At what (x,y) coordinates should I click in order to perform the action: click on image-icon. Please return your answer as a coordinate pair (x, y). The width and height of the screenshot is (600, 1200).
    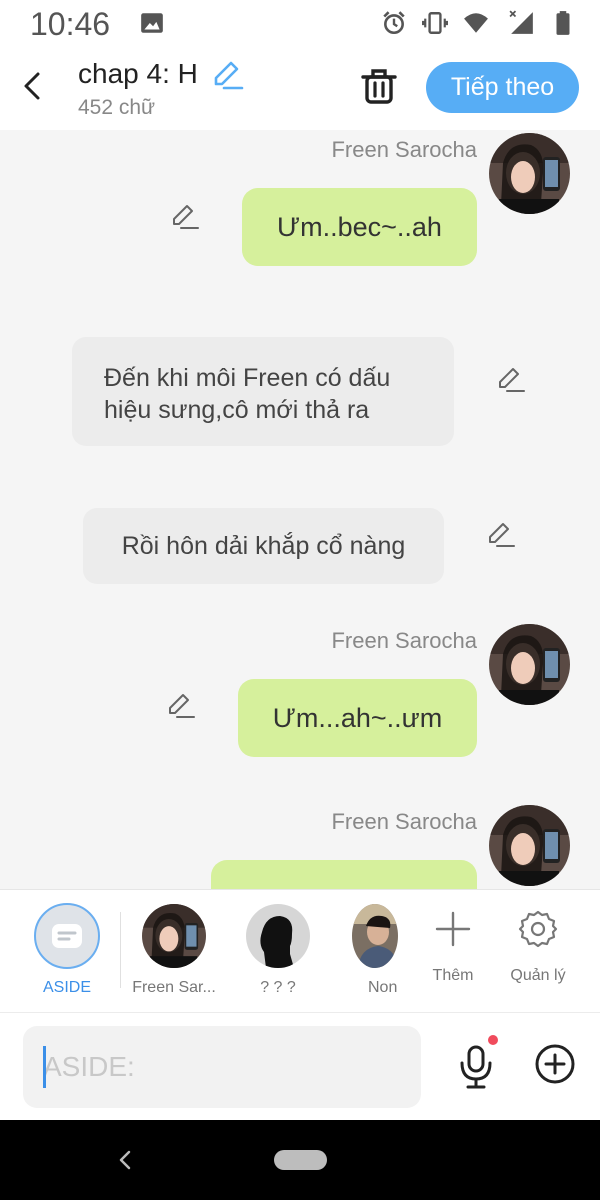
    Looking at the image, I should click on (152, 23).